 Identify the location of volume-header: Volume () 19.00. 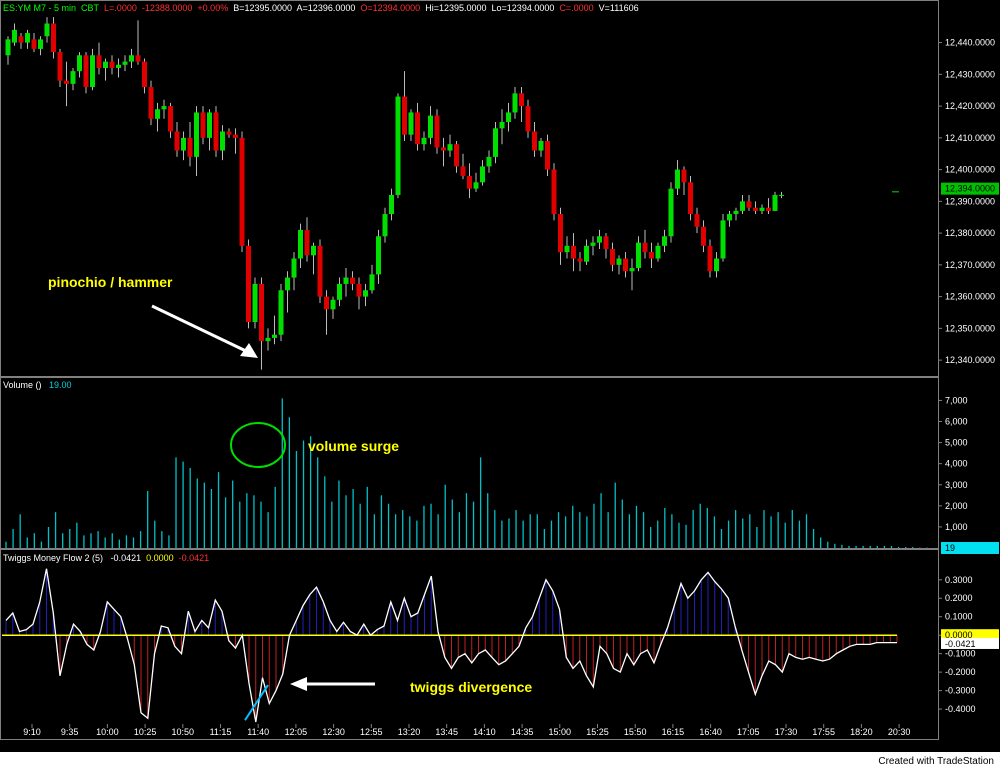
(37, 385).